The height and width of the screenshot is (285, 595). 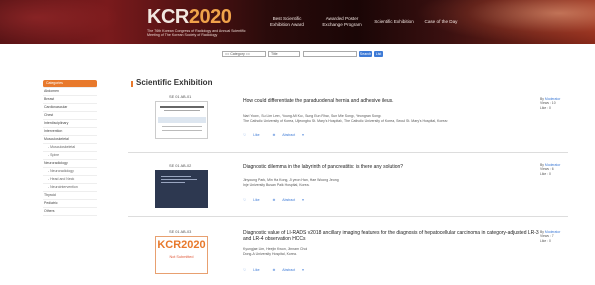 I want to click on sidebar-item-intervention: Intervention, so click(x=70, y=132).